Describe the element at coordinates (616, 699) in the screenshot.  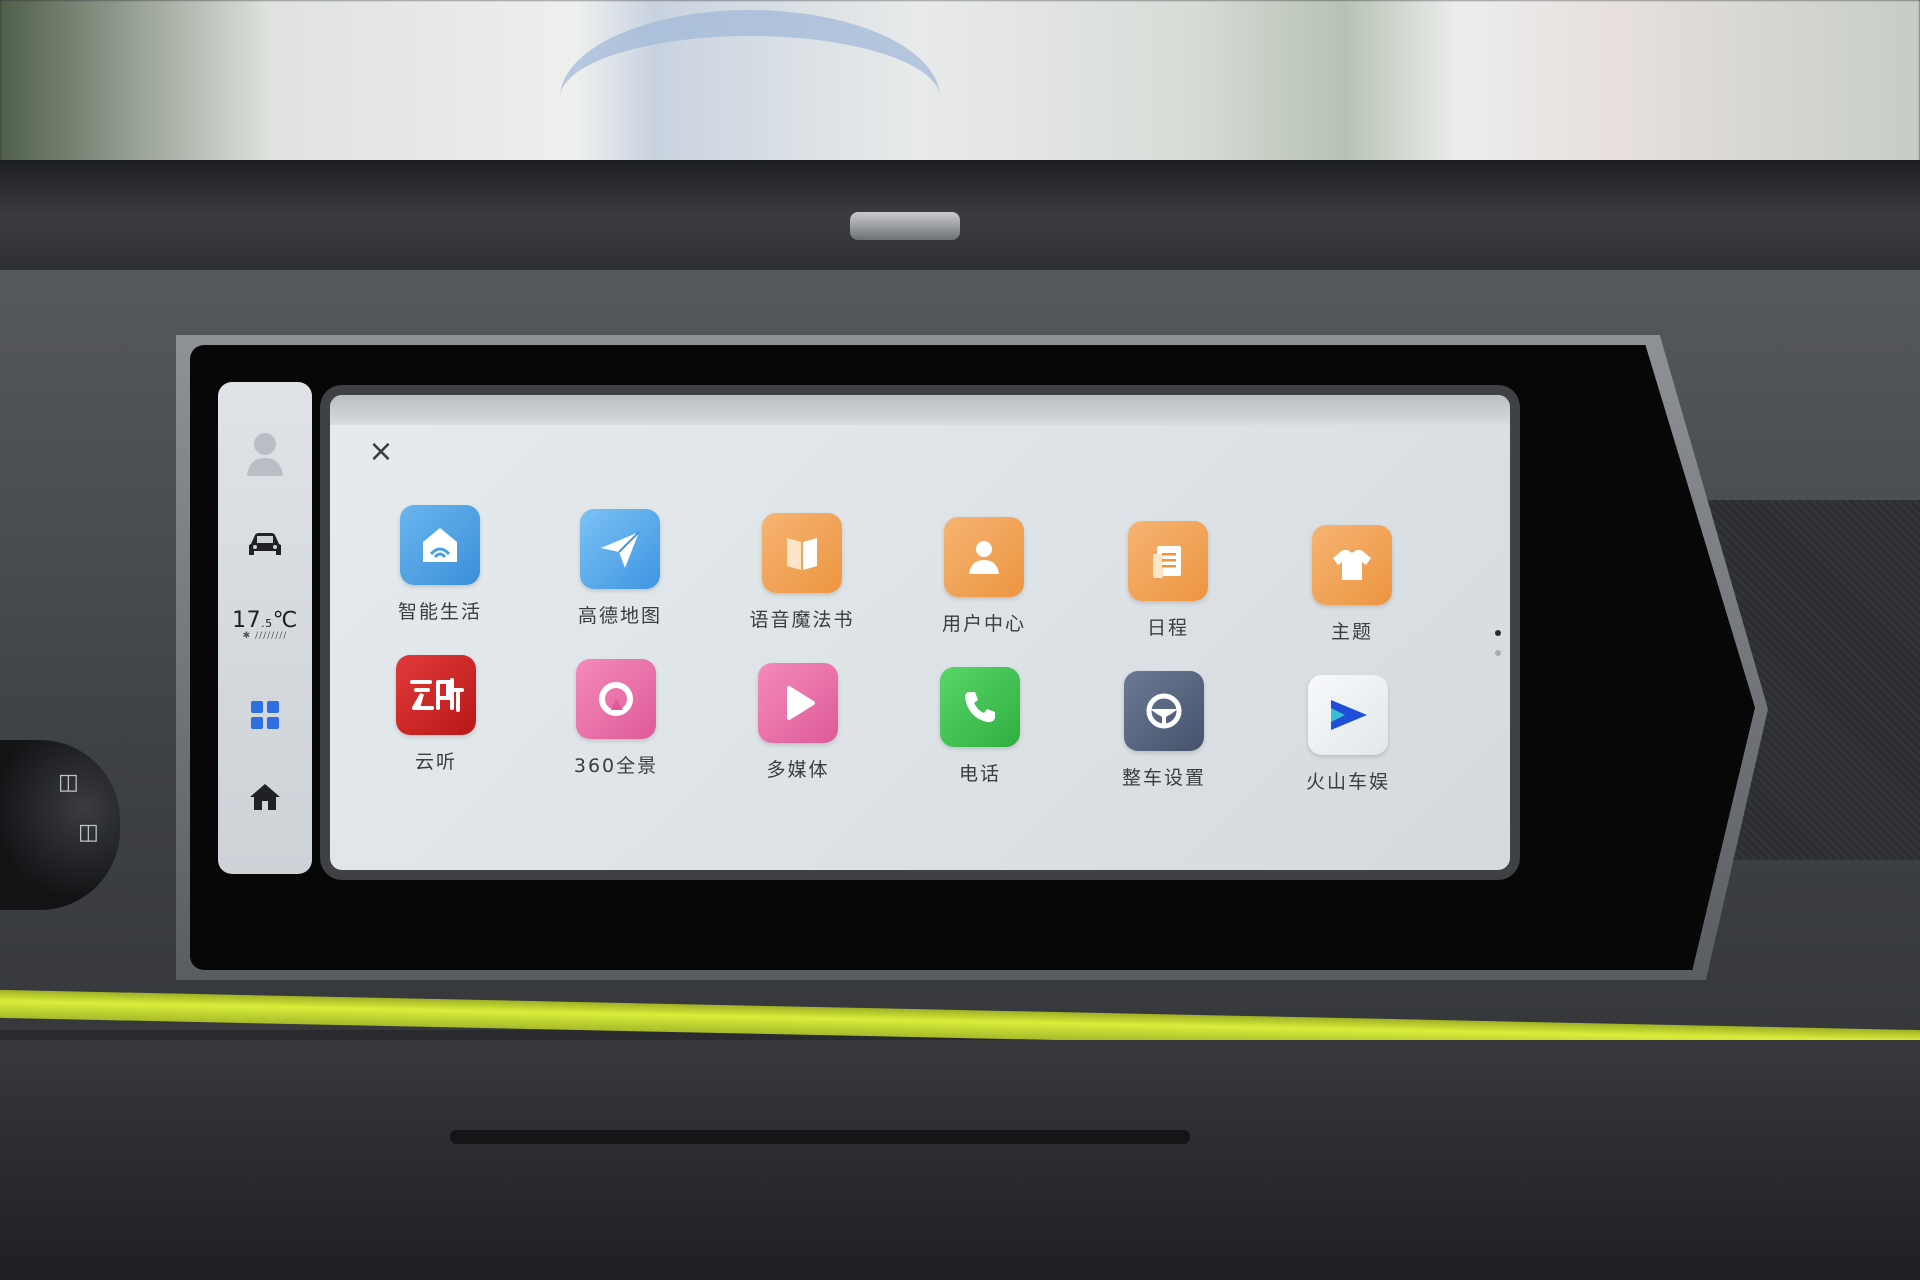
I see `360-view-icon` at that location.